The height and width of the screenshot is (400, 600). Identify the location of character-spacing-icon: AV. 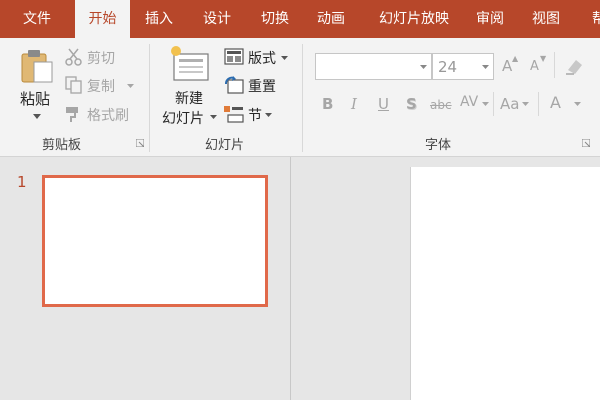
(469, 102).